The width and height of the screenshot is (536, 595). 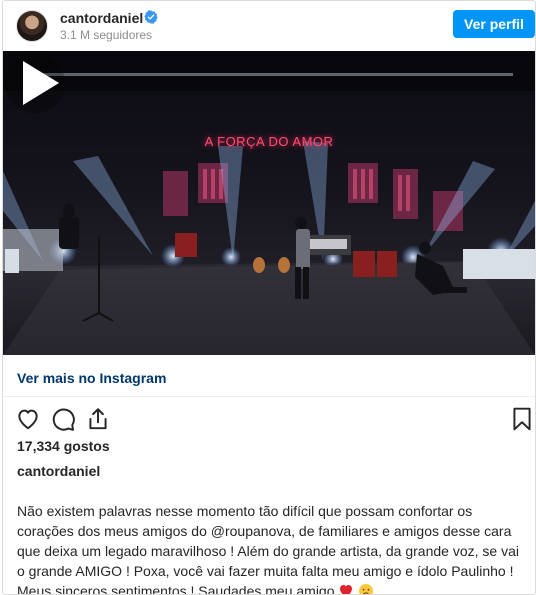 I want to click on bookmark-icon, so click(x=522, y=419).